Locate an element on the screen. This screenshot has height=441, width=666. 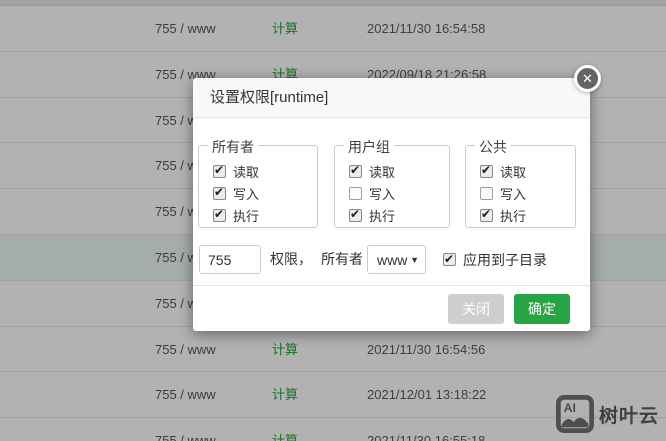
permission-value-input is located at coordinates (230, 259).